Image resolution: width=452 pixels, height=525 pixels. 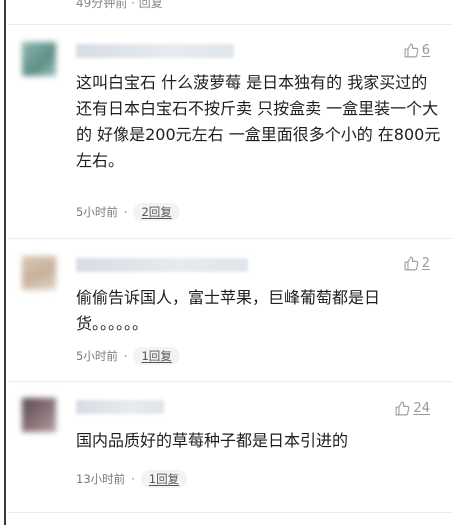 I want to click on comment-meta: 5小时前 · 2回复, so click(x=128, y=212).